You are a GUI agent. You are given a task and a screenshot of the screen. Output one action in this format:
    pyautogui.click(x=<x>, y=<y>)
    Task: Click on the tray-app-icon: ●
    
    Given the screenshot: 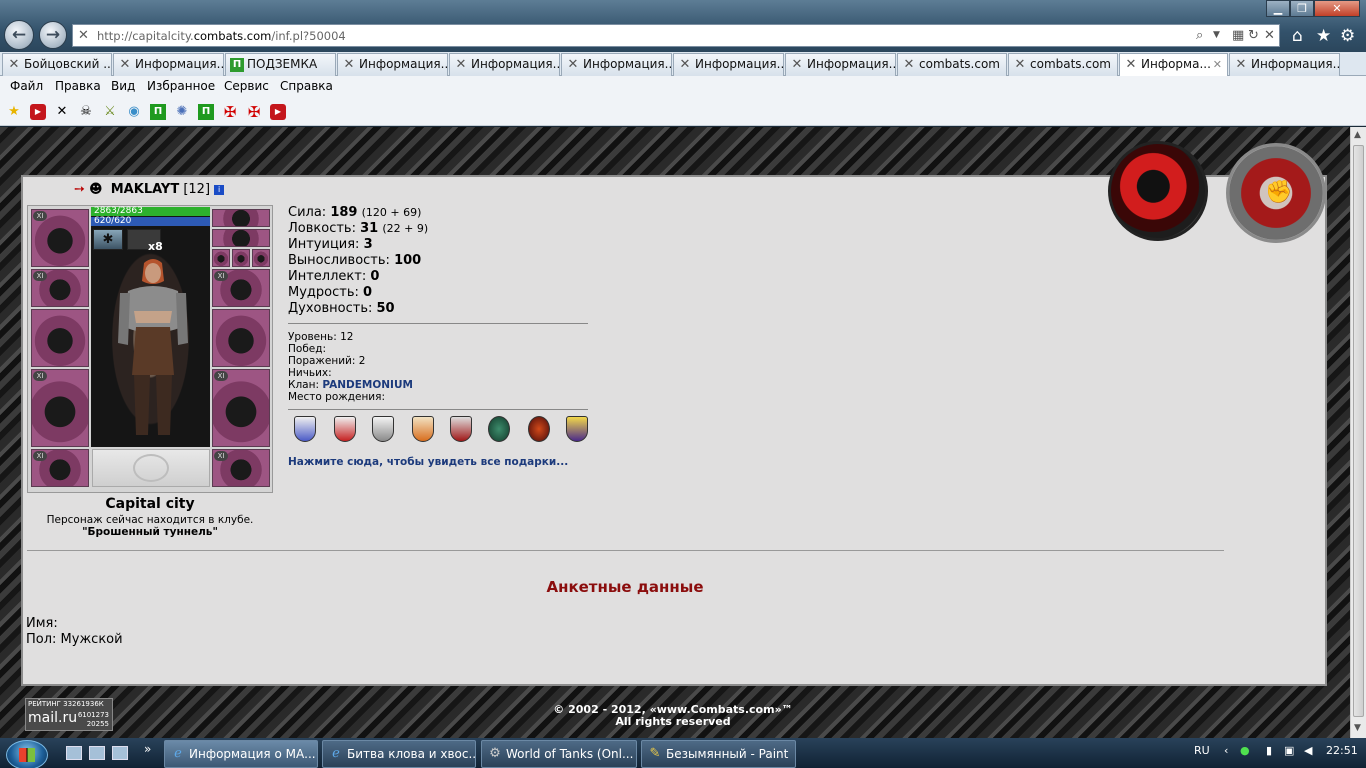 What is the action you would take?
    pyautogui.click(x=1245, y=750)
    